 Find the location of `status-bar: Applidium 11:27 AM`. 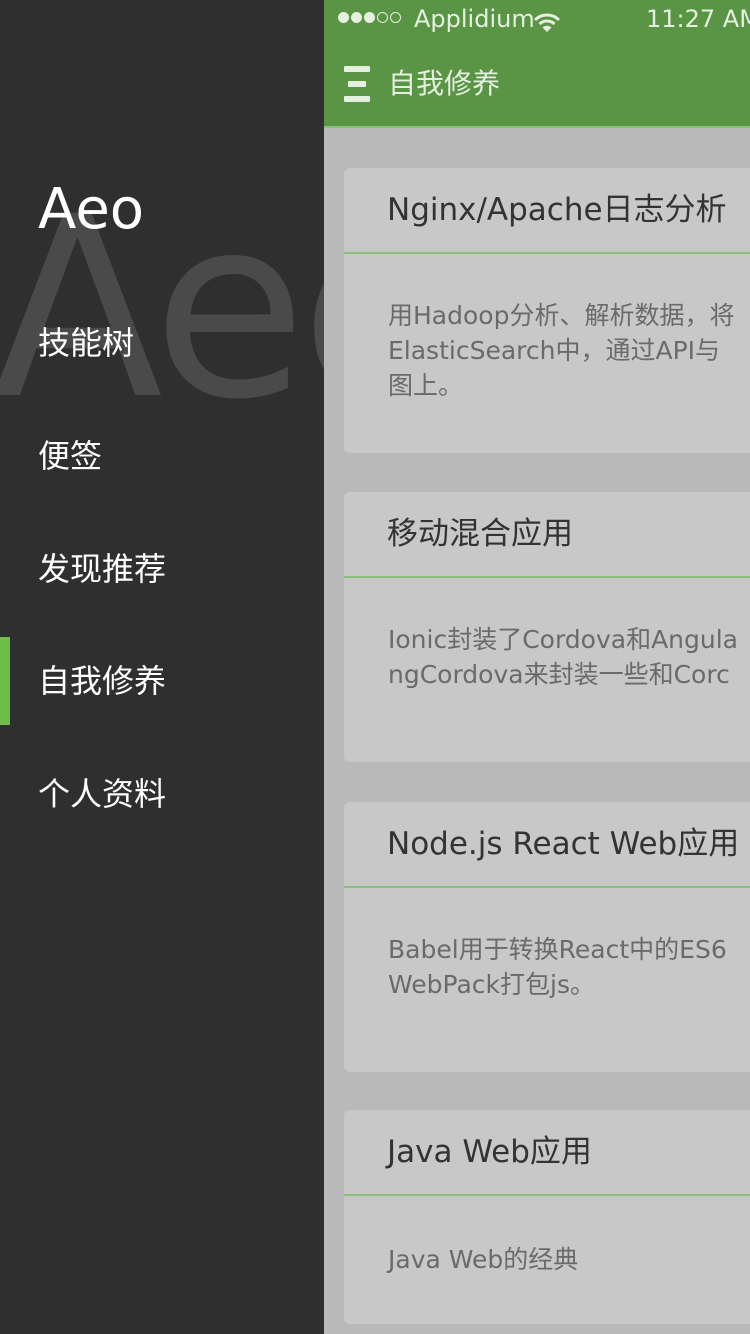

status-bar: Applidium 11:27 AM is located at coordinates (537, 20).